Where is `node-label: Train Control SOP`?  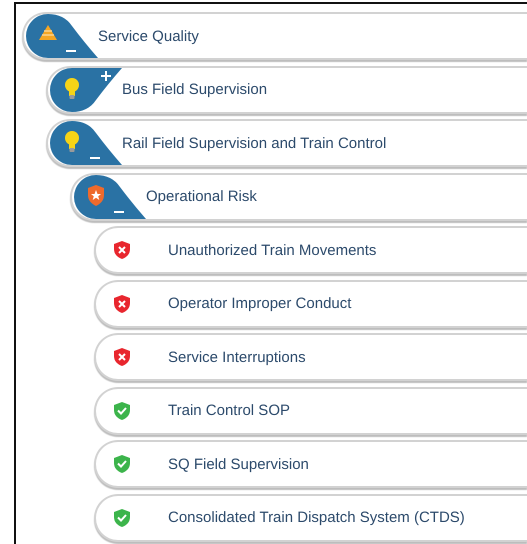
node-label: Train Control SOP is located at coordinates (229, 410).